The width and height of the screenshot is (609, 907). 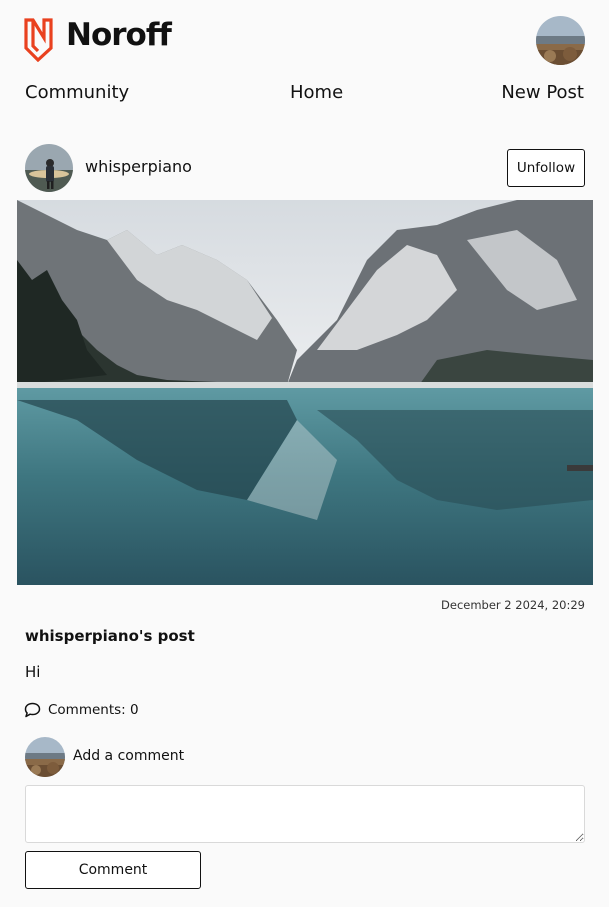 What do you see at coordinates (304, 37) in the screenshot?
I see `site-header: Noroff` at bounding box center [304, 37].